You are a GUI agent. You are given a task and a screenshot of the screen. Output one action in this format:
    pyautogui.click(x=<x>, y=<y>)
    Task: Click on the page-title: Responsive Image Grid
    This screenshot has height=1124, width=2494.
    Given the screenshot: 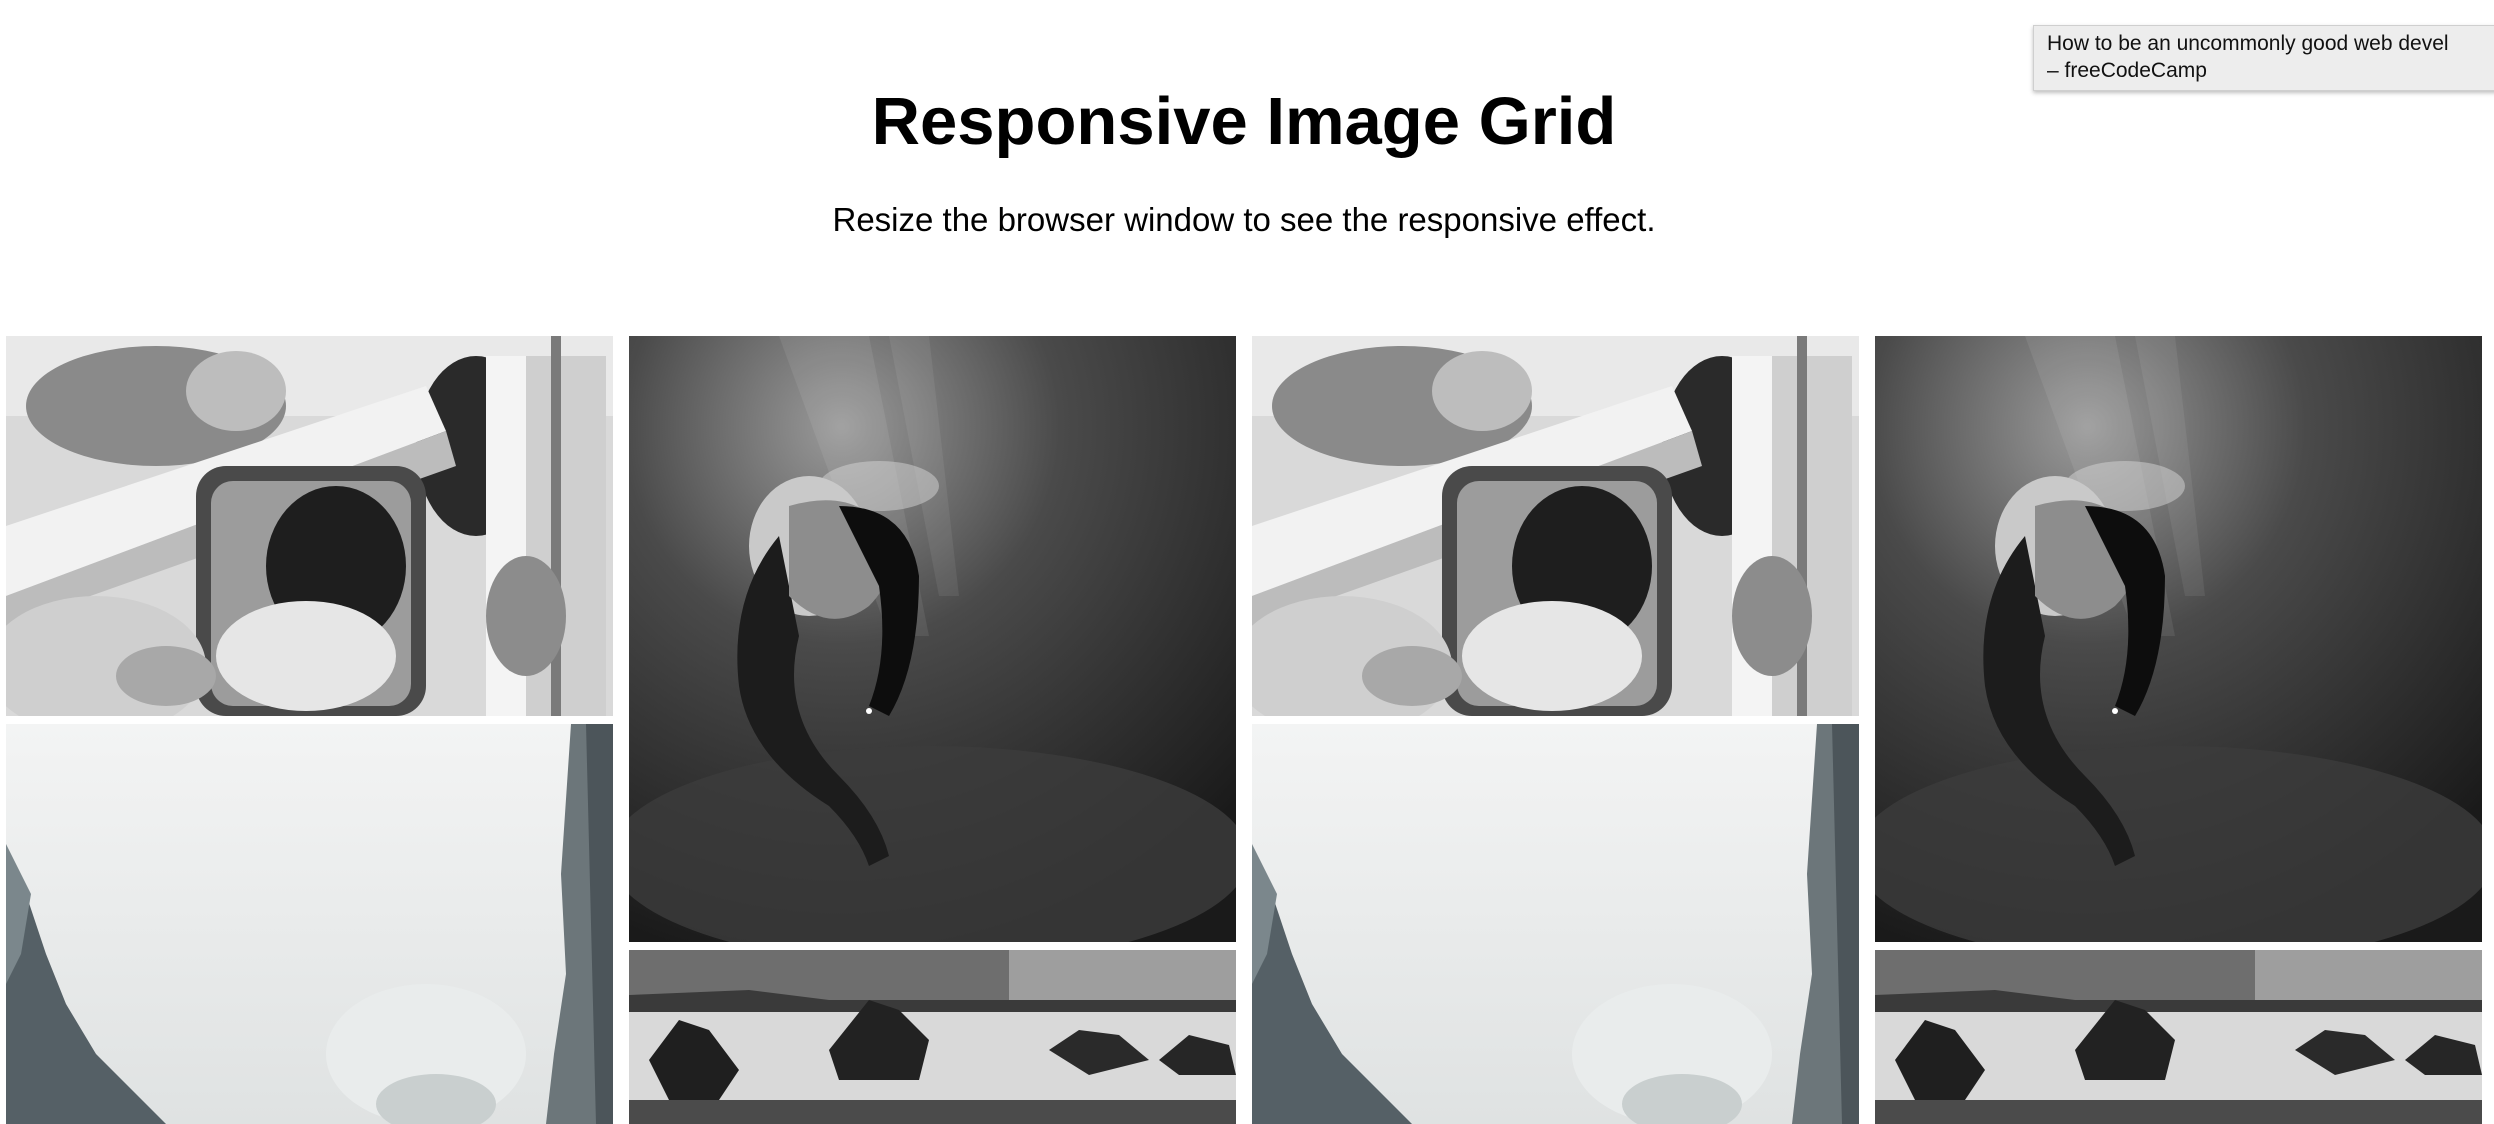 What is the action you would take?
    pyautogui.click(x=1244, y=121)
    